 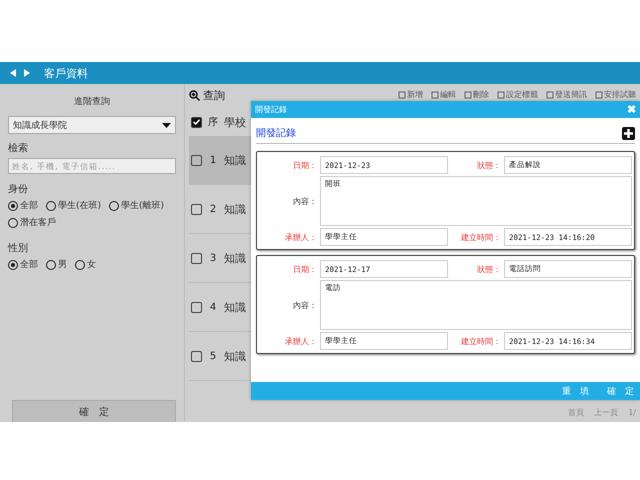 I want to click on zoom-in-icon, so click(x=194, y=95).